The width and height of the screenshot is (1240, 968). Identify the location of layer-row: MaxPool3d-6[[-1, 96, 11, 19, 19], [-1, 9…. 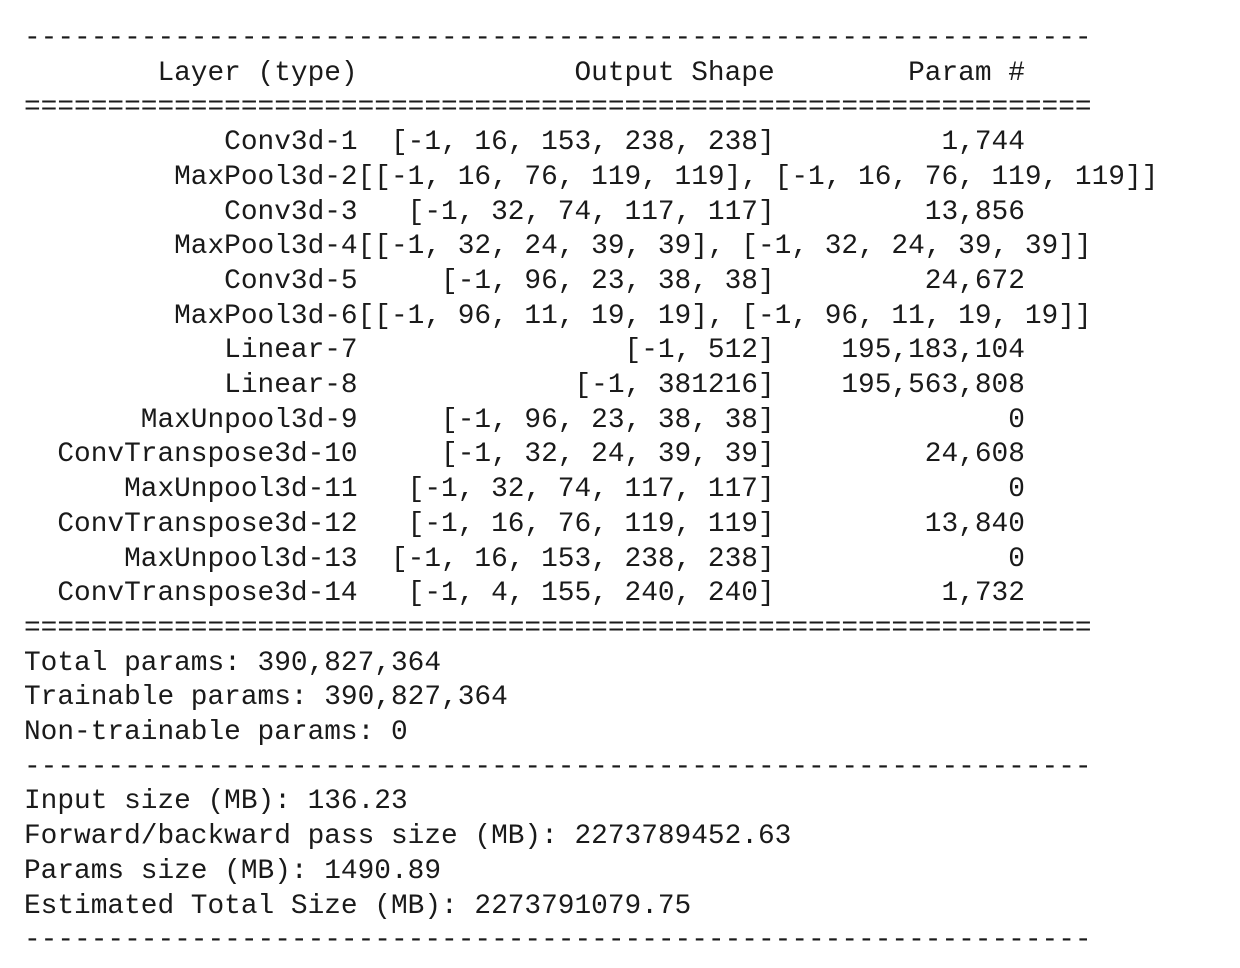
(632, 316).